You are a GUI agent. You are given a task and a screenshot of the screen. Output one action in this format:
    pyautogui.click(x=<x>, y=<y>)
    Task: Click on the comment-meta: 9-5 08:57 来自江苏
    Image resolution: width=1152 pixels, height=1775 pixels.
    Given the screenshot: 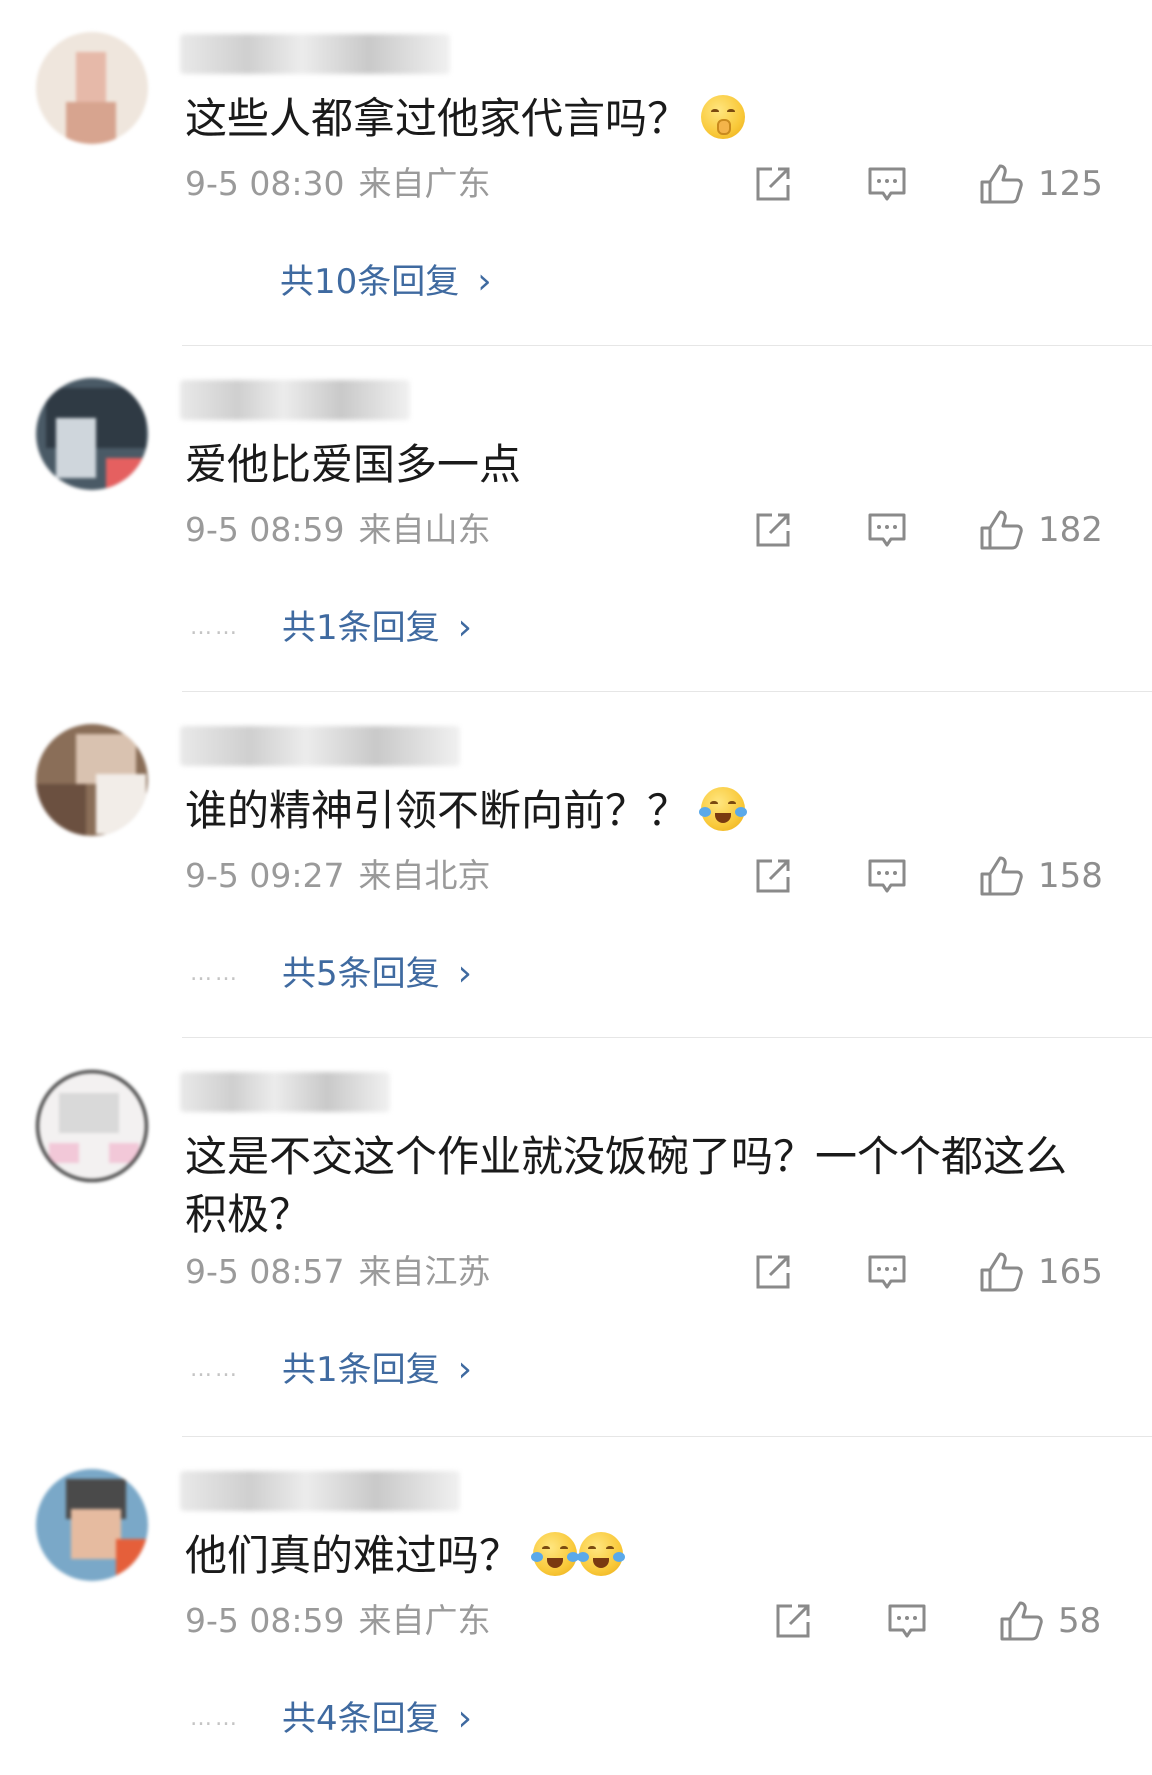 What is the action you would take?
    pyautogui.click(x=338, y=1272)
    